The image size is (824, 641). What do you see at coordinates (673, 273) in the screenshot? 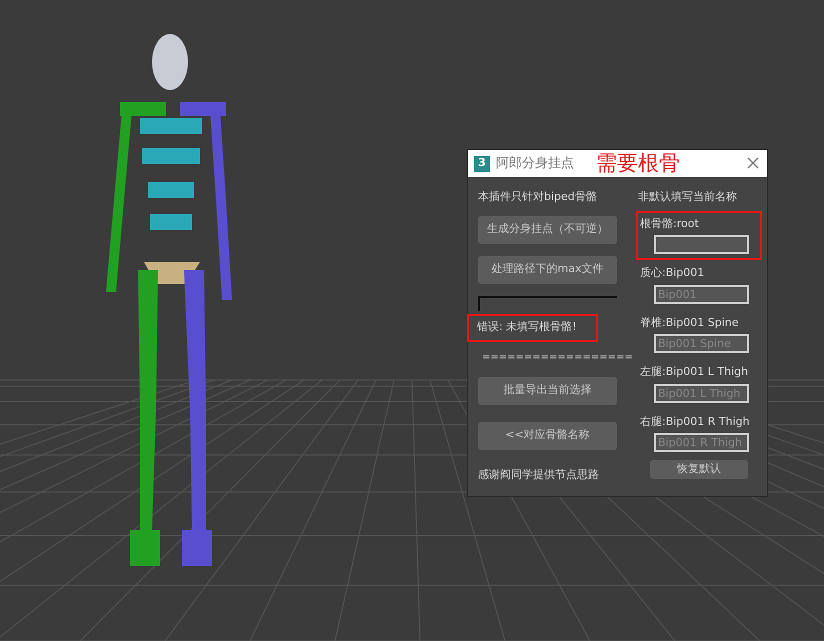
I see `field-label: 质心:Bip001` at bounding box center [673, 273].